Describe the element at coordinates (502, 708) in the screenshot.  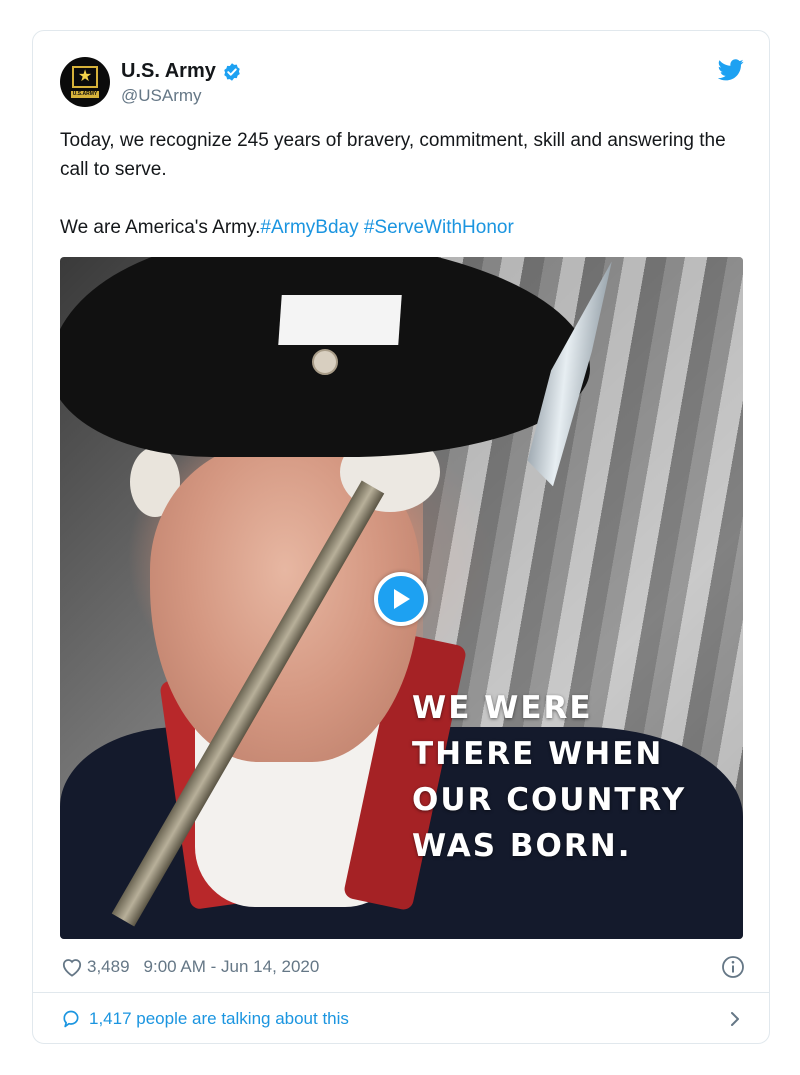
I see `video-caption-line: WE WERE` at that location.